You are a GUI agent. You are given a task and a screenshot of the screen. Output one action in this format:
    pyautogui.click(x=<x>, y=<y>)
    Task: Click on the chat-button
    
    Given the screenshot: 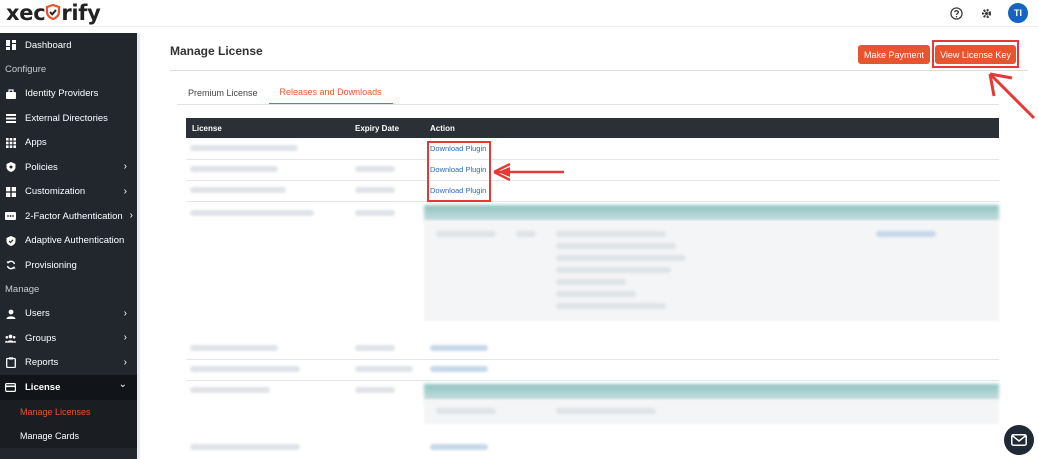 What is the action you would take?
    pyautogui.click(x=1019, y=440)
    